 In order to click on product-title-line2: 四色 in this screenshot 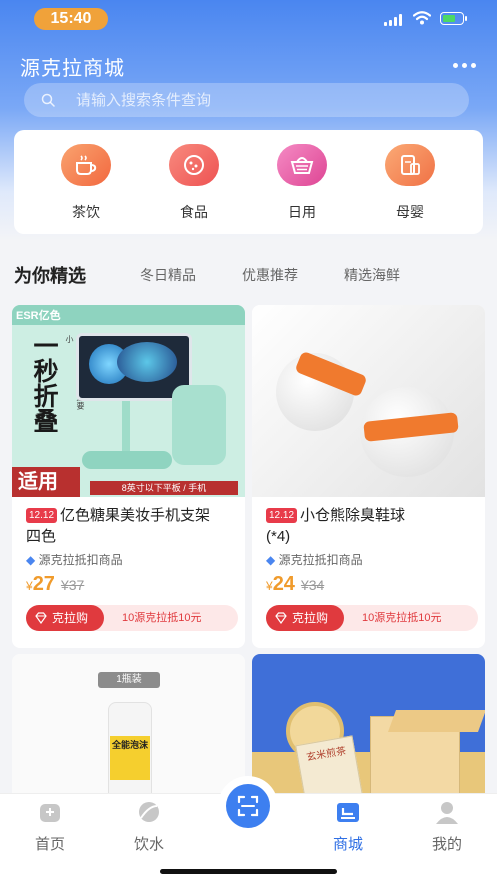, I will do `click(41, 536)`.